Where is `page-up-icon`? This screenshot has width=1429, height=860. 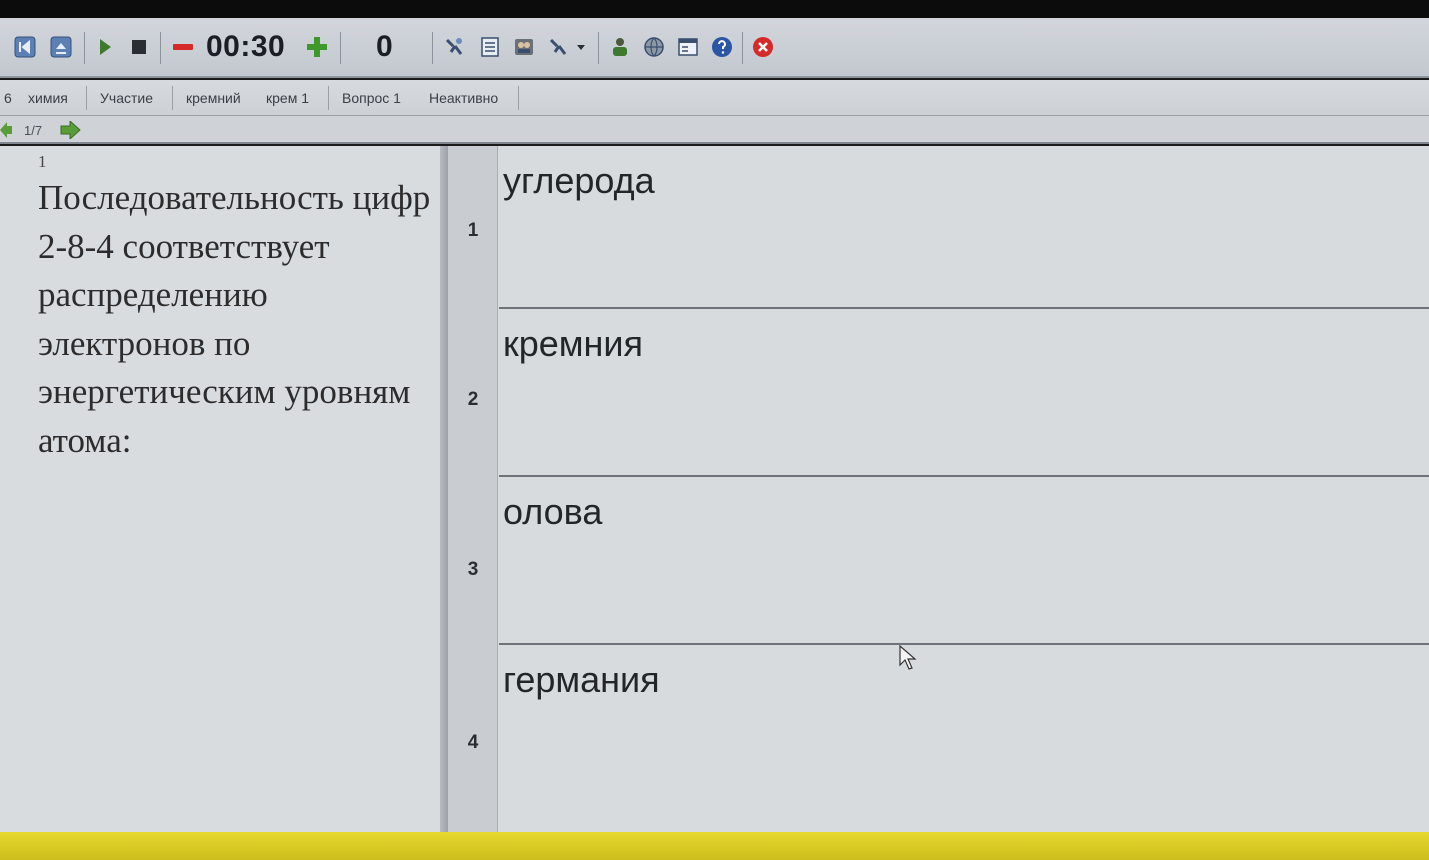
page-up-icon is located at coordinates (61, 47).